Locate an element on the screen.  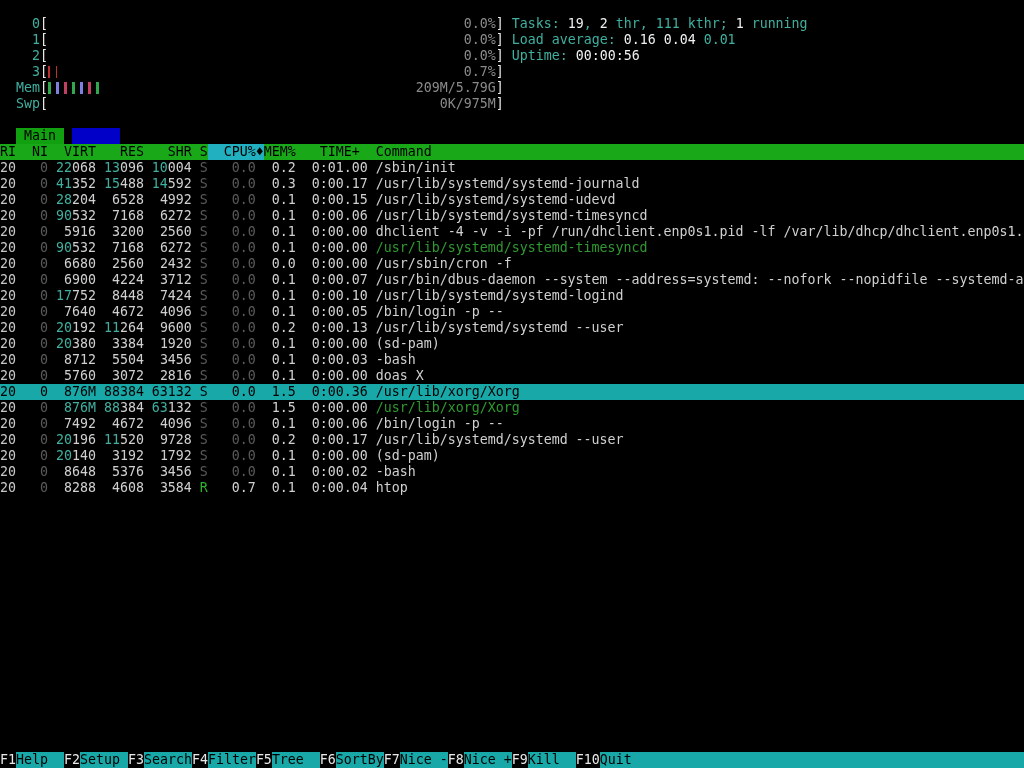
function-key-label: Tree is located at coordinates (295, 760).